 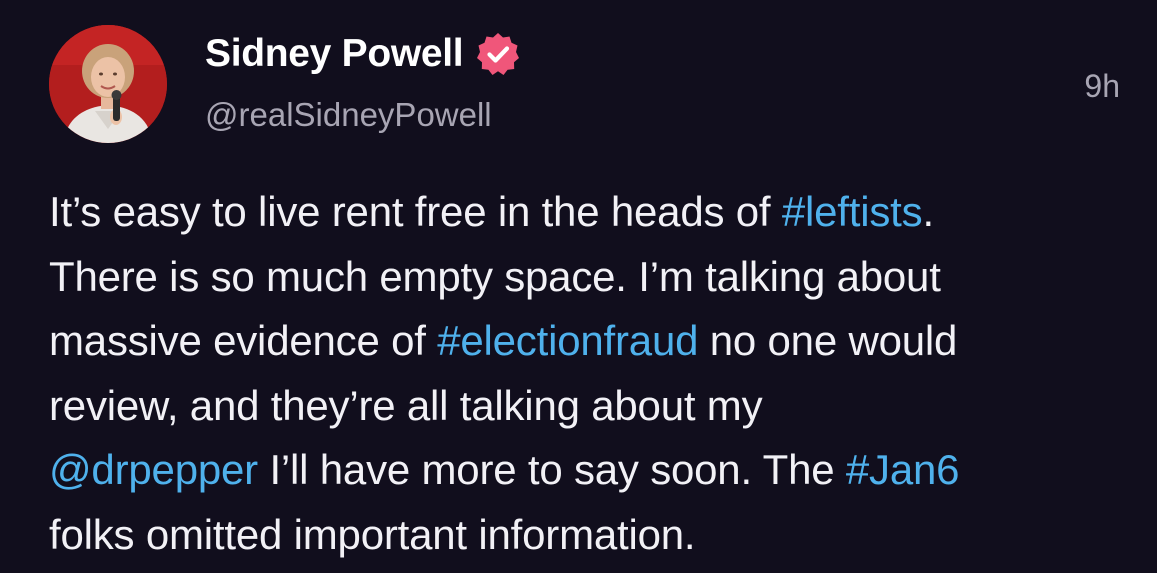 I want to click on author-avatar, so click(x=108, y=84).